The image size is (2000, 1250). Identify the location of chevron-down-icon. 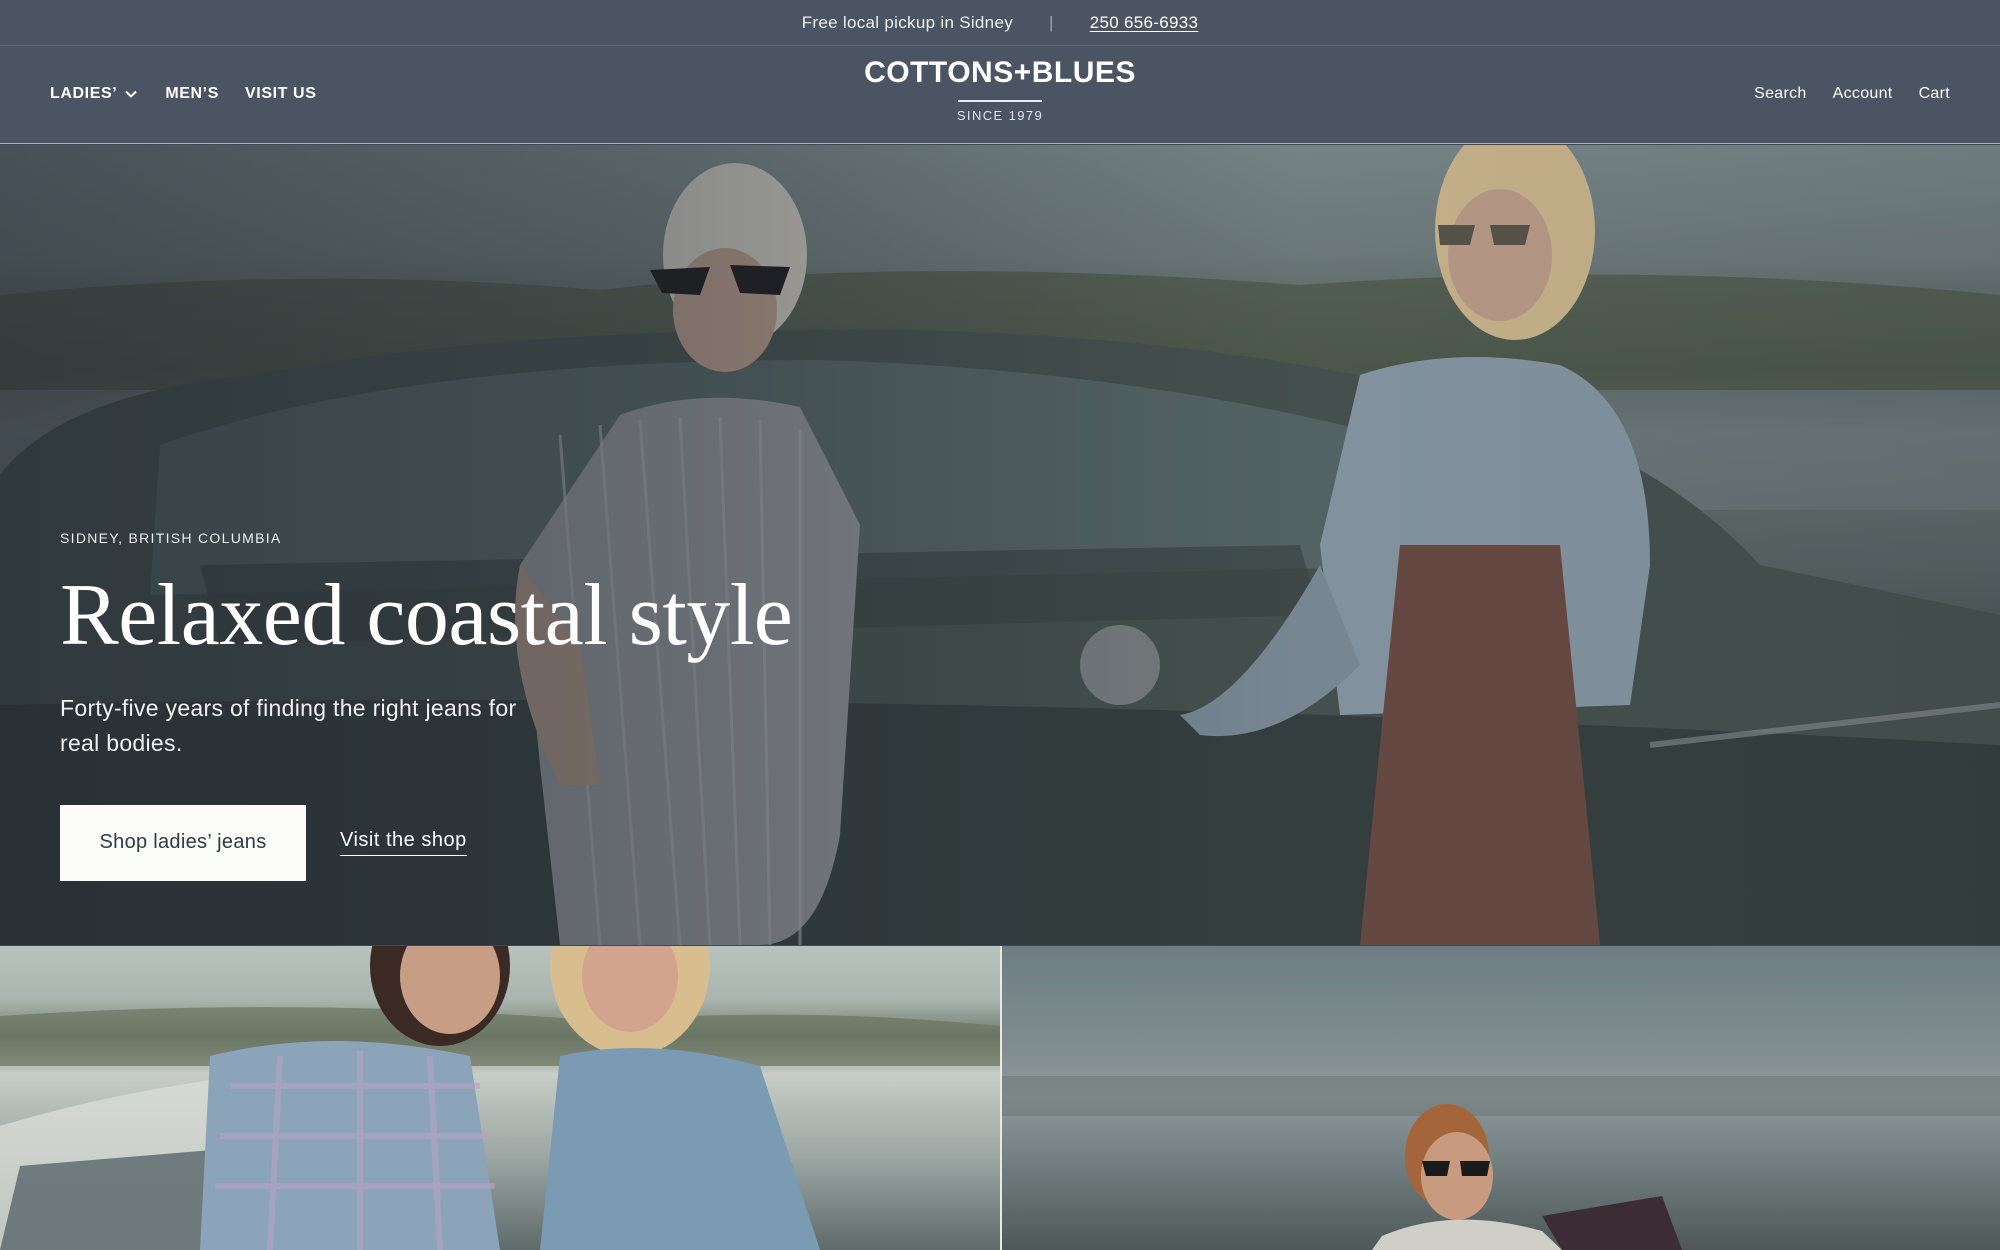
(131, 94).